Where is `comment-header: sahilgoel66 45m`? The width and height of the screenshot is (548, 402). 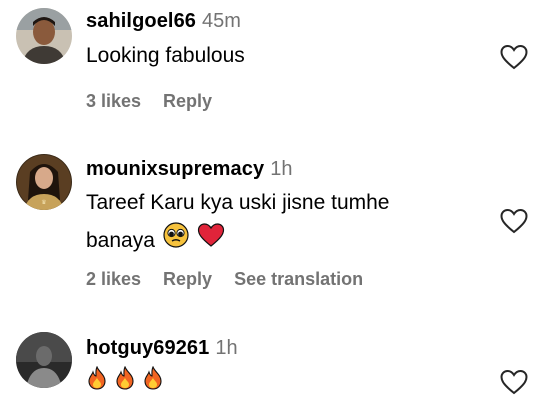 comment-header: sahilgoel66 45m is located at coordinates (163, 21).